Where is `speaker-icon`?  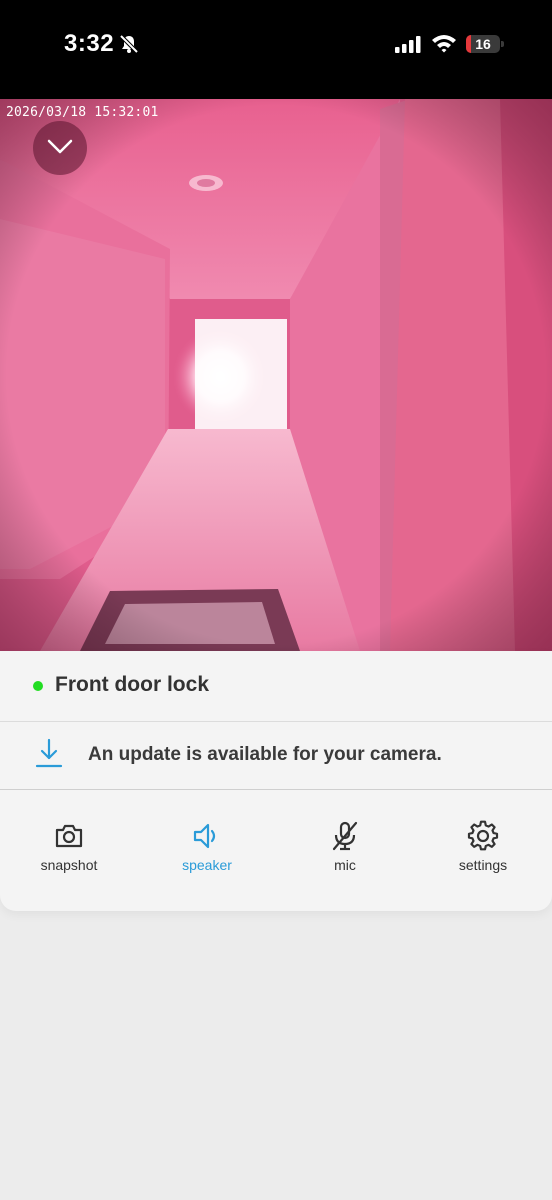 speaker-icon is located at coordinates (204, 836).